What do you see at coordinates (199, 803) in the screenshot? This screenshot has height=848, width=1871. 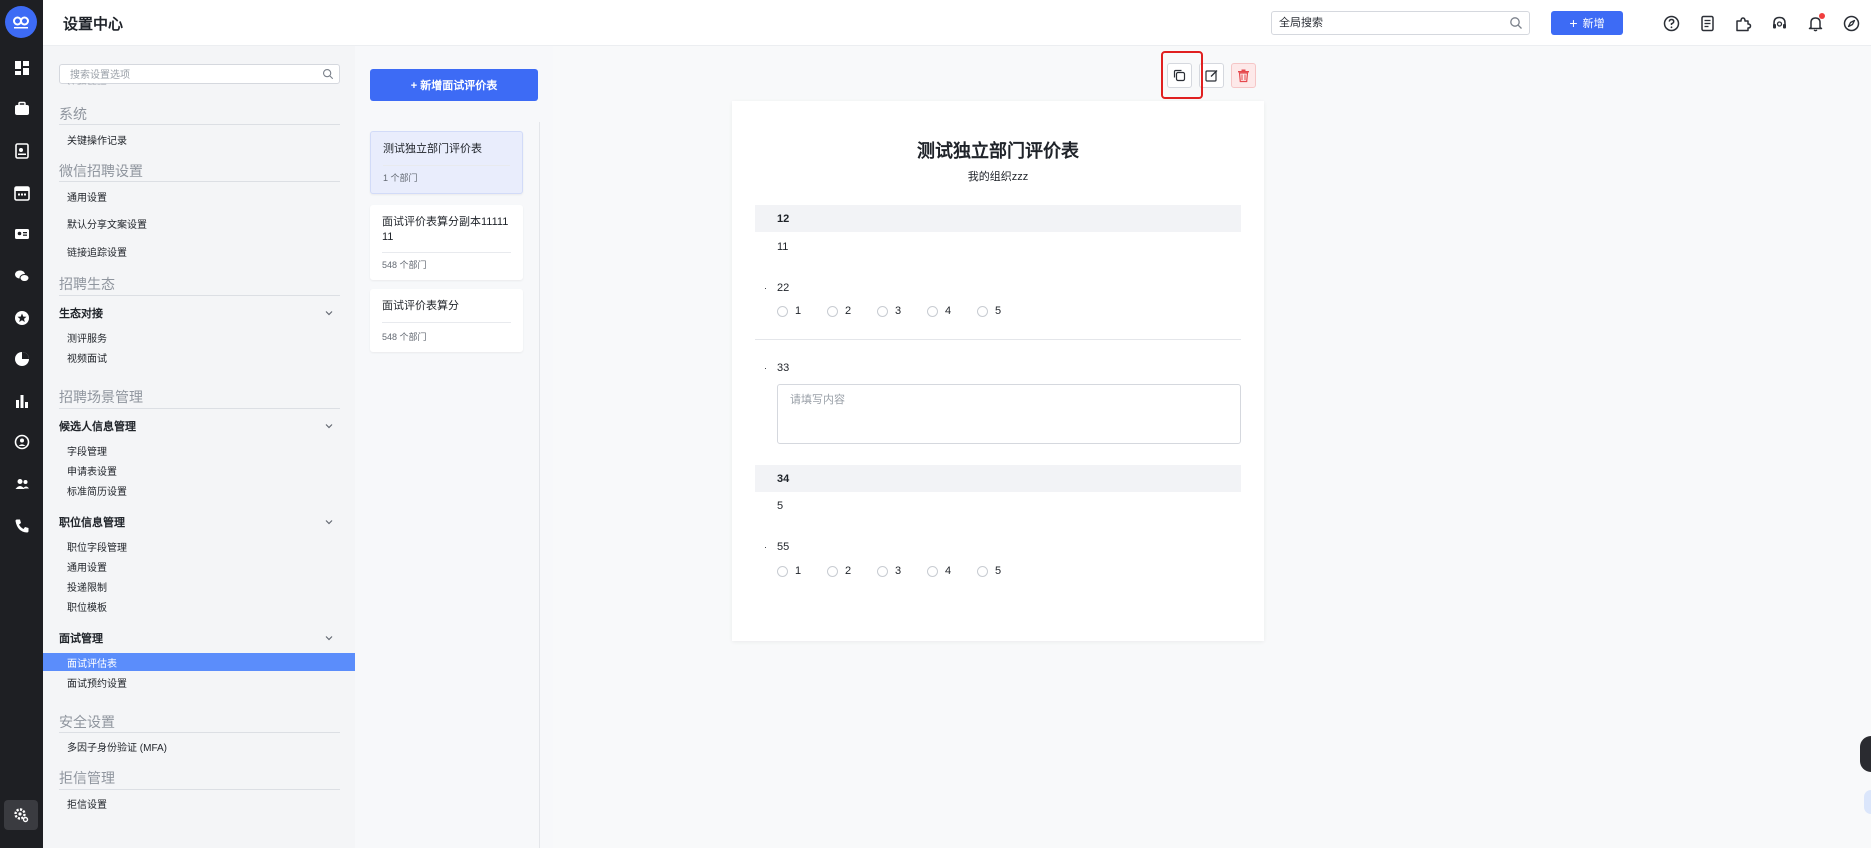 I see `sidebar-item-rejection-settings: 拒信设置` at bounding box center [199, 803].